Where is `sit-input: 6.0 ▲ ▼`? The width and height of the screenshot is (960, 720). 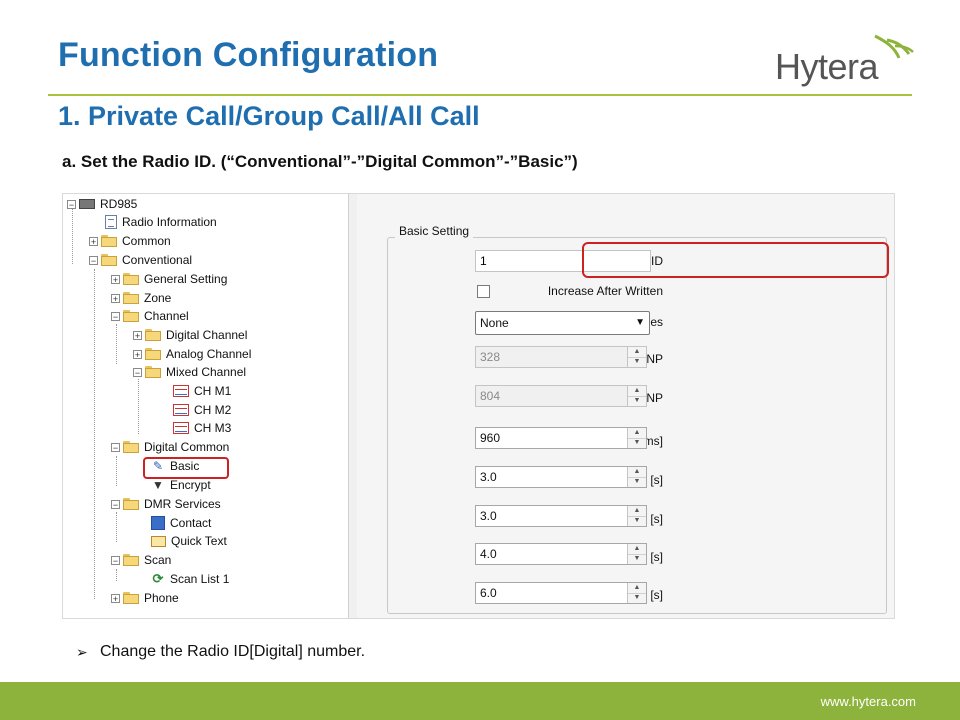
sit-input: 6.0 ▲ ▼ is located at coordinates (561, 593).